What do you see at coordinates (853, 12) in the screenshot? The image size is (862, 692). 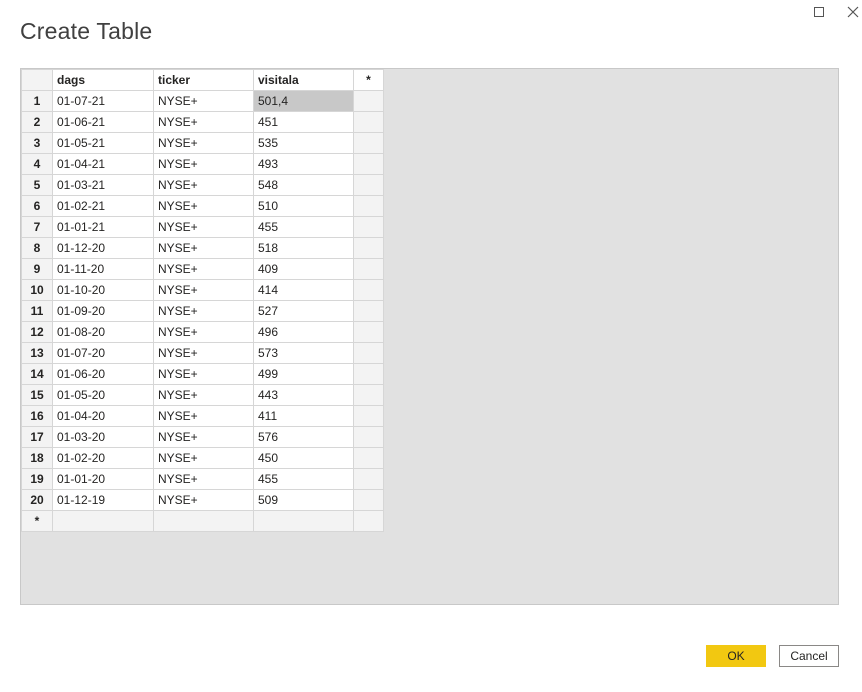 I see `close-icon` at bounding box center [853, 12].